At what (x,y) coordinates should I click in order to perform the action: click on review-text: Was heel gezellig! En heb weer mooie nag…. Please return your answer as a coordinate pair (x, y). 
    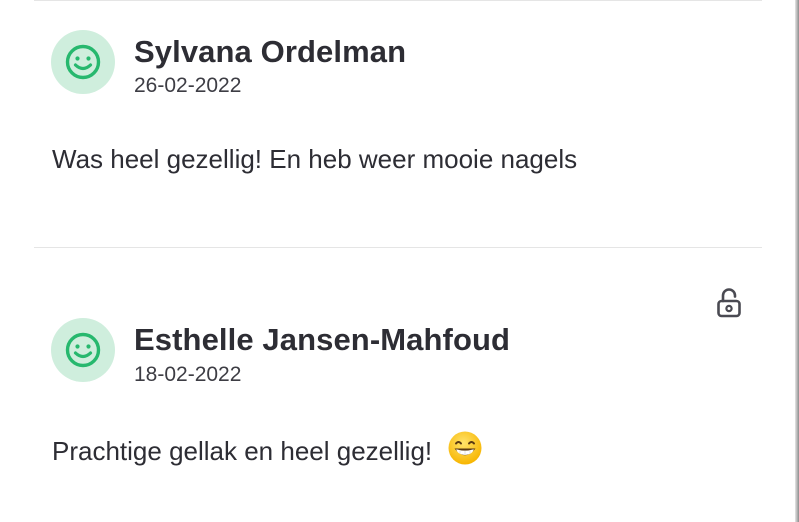
    Looking at the image, I should click on (315, 159).